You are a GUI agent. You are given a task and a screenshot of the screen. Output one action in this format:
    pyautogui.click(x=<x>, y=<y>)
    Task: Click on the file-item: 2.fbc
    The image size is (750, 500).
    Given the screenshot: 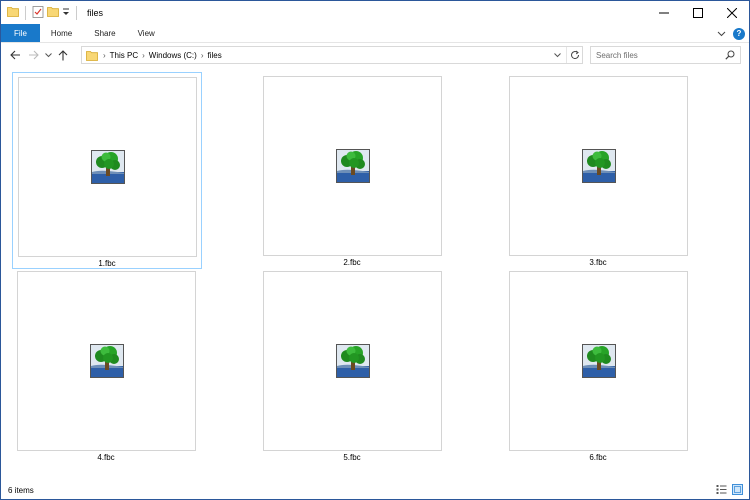 What is the action you would take?
    pyautogui.click(x=353, y=170)
    